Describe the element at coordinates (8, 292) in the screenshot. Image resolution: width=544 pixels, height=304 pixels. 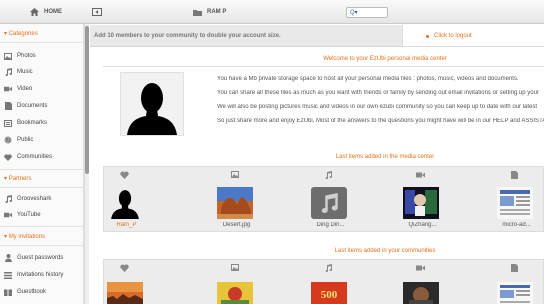
I see `book-icon` at that location.